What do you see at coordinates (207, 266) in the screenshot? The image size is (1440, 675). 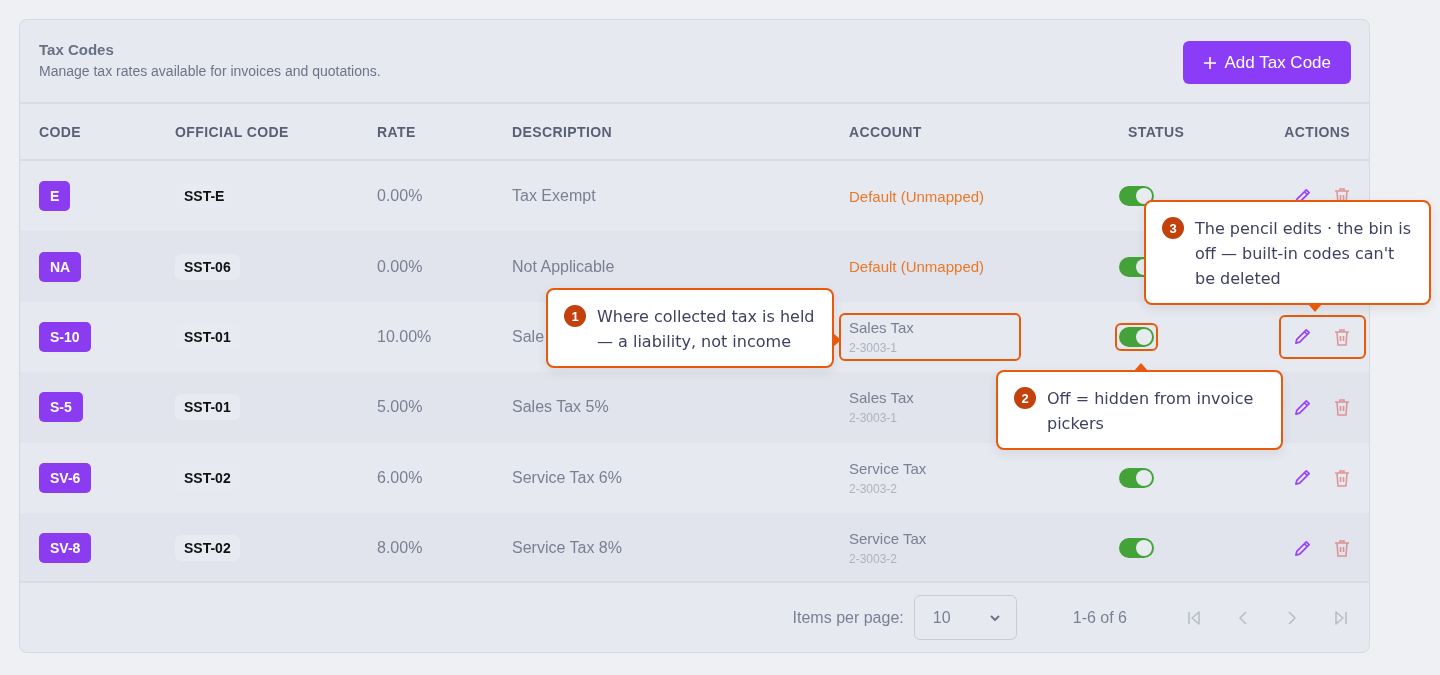 I see `official-code: SST-06` at bounding box center [207, 266].